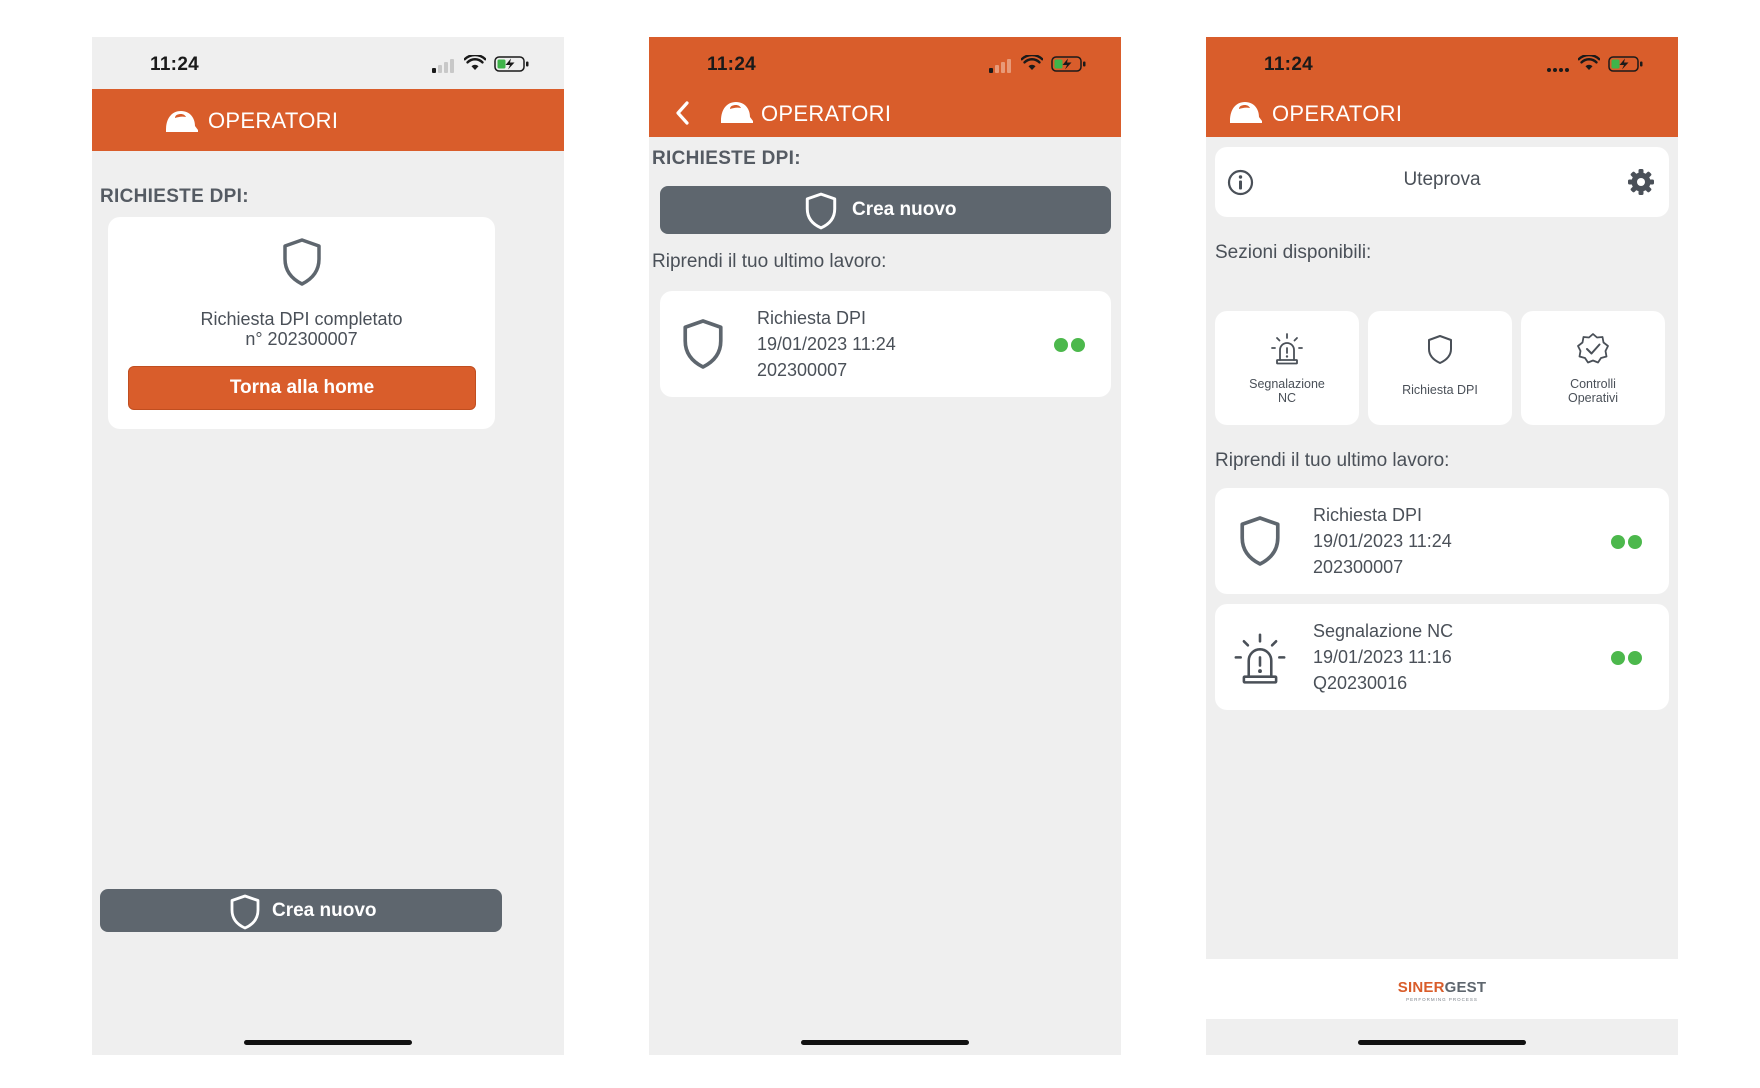 The width and height of the screenshot is (1760, 1088). I want to click on item-date: 19/01/2023 11:16, so click(1382, 657).